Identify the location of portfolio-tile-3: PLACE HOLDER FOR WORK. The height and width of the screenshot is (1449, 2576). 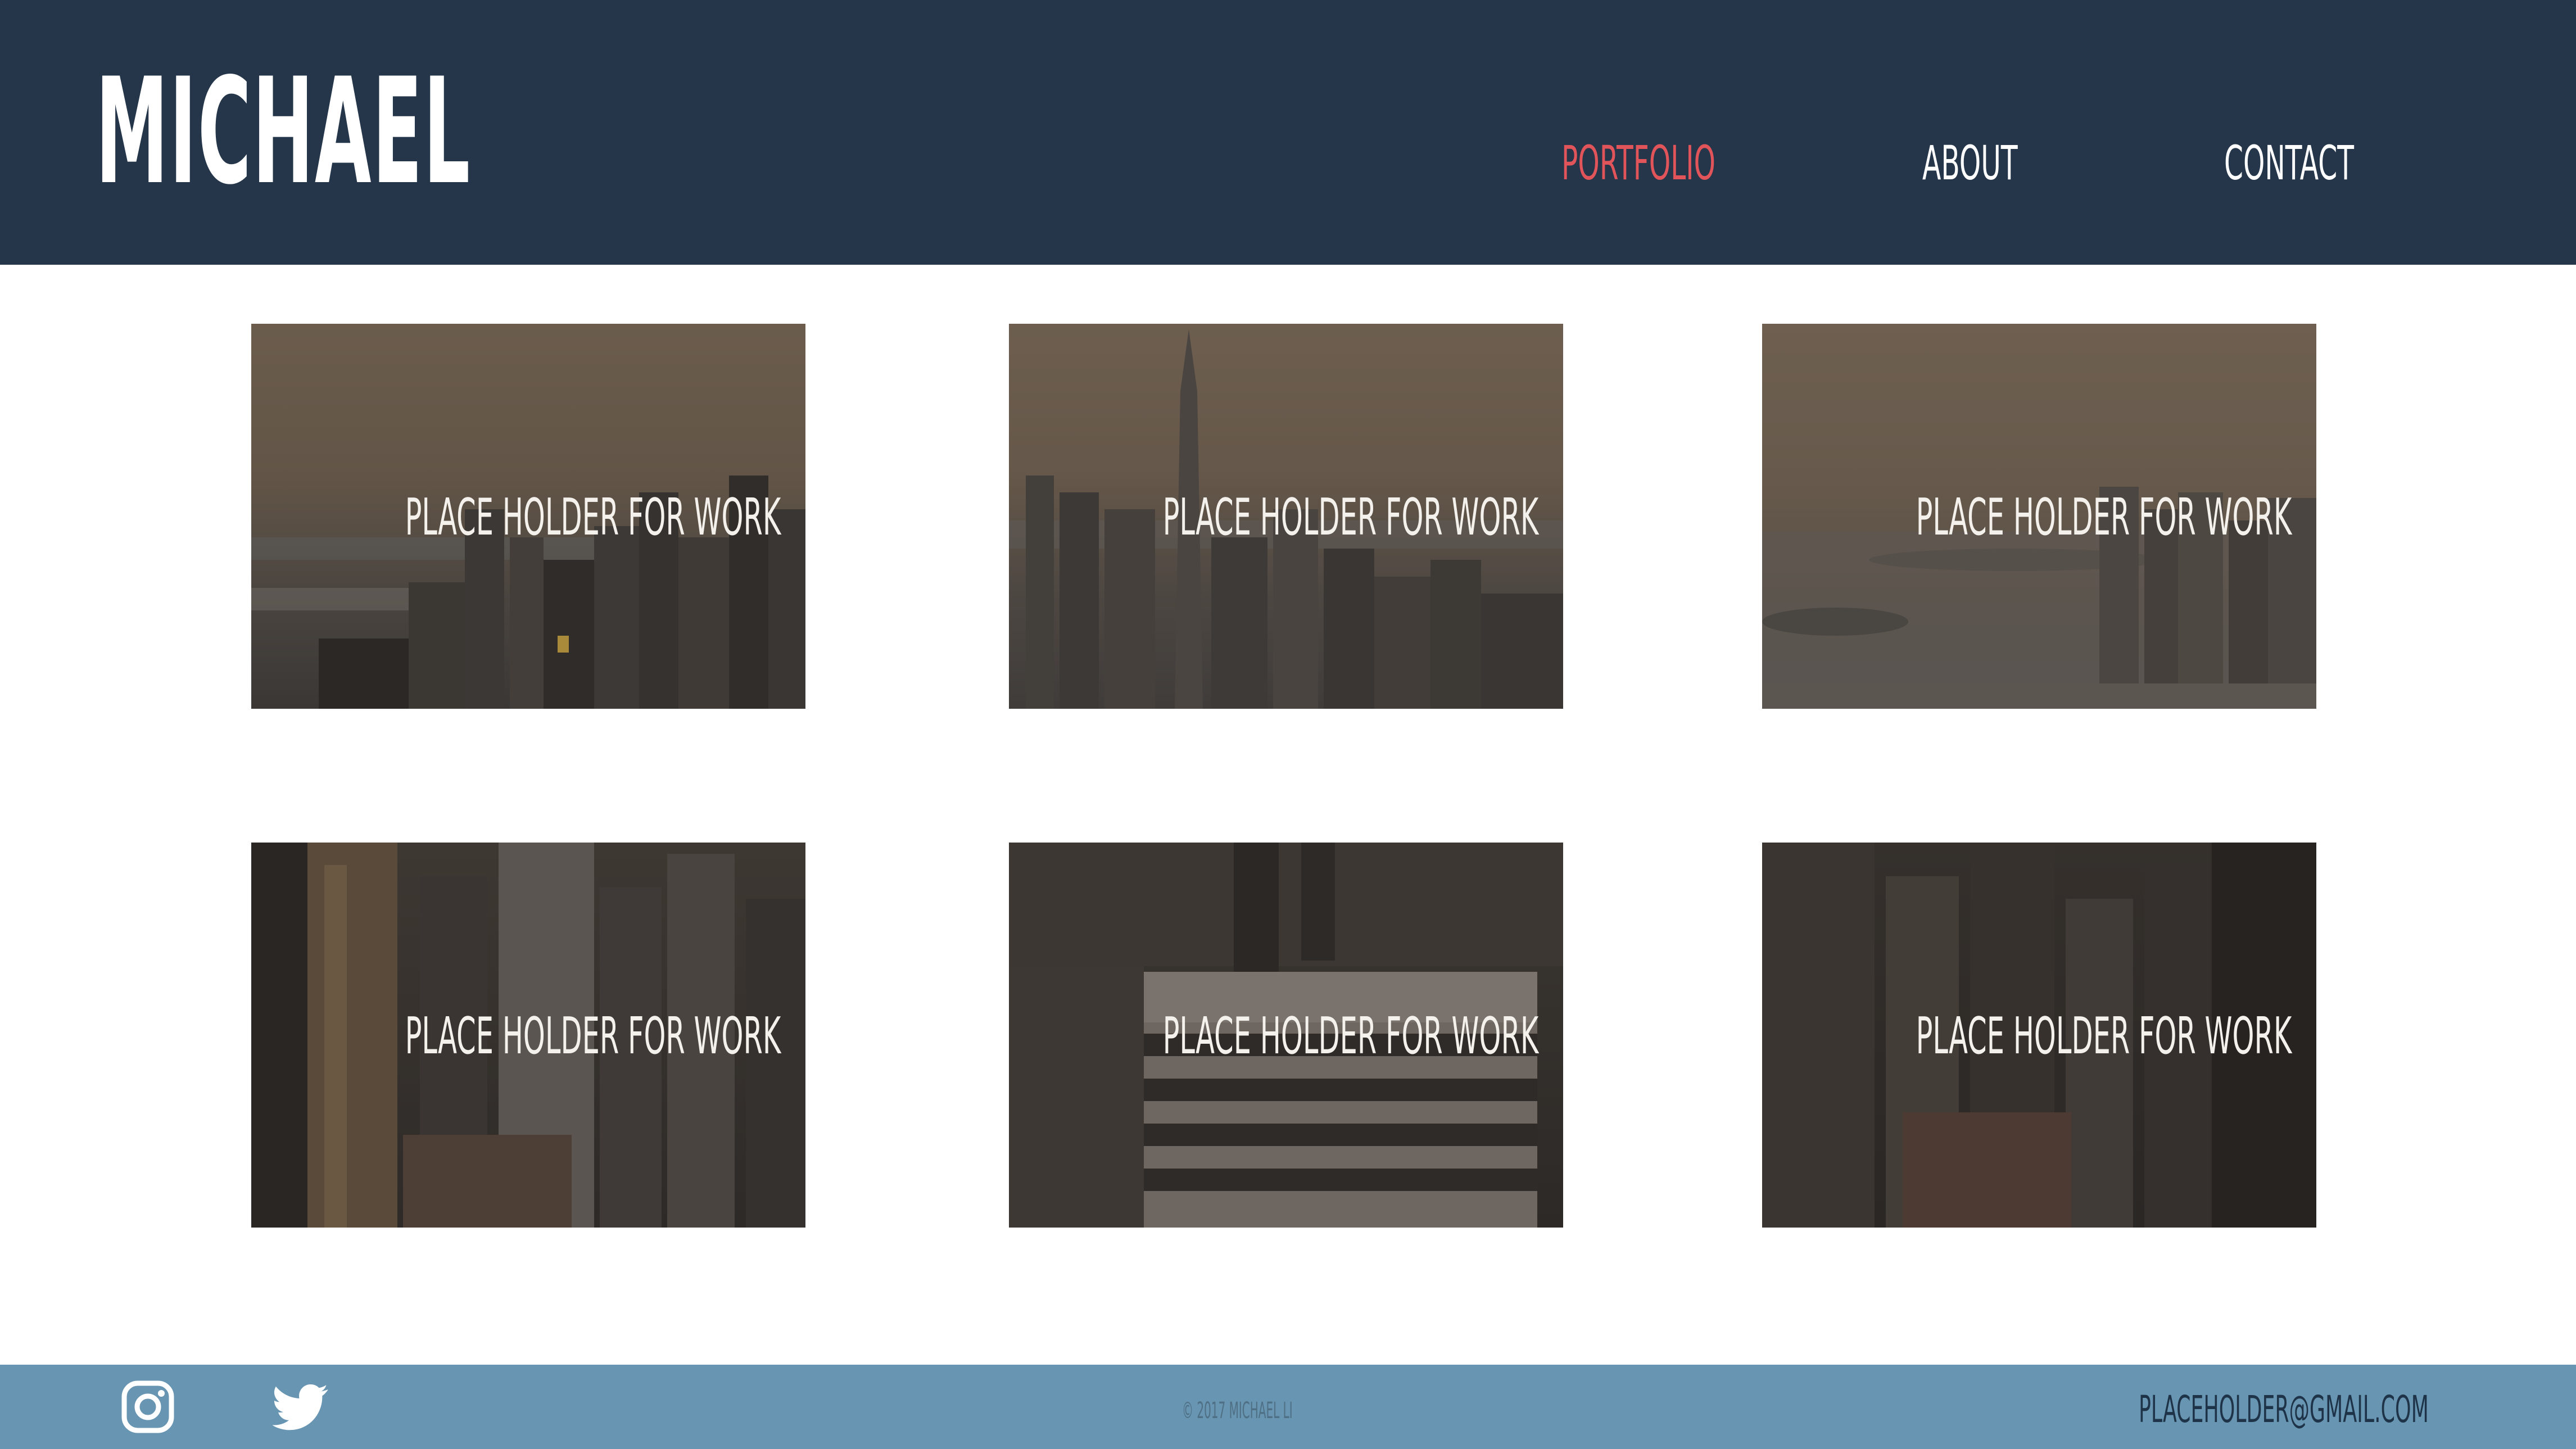
(2039, 516).